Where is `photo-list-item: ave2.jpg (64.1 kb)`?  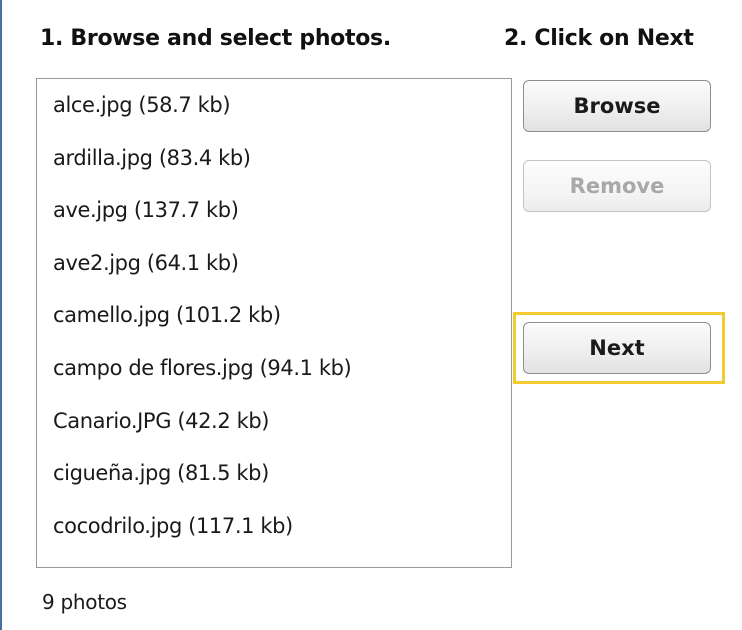
photo-list-item: ave2.jpg (64.1 kb) is located at coordinates (274, 263).